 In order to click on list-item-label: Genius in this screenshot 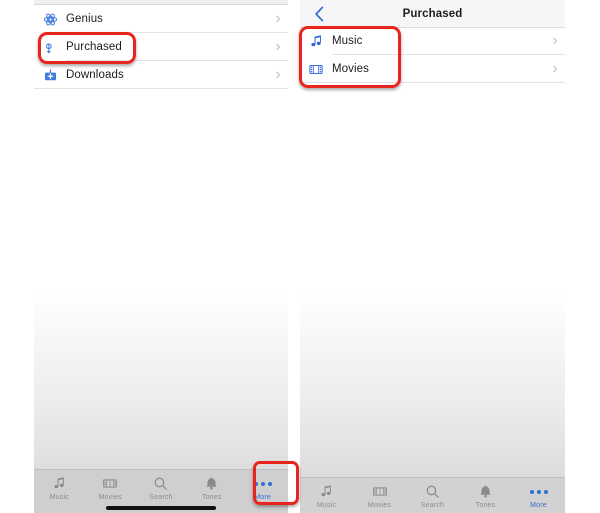, I will do `click(85, 19)`.